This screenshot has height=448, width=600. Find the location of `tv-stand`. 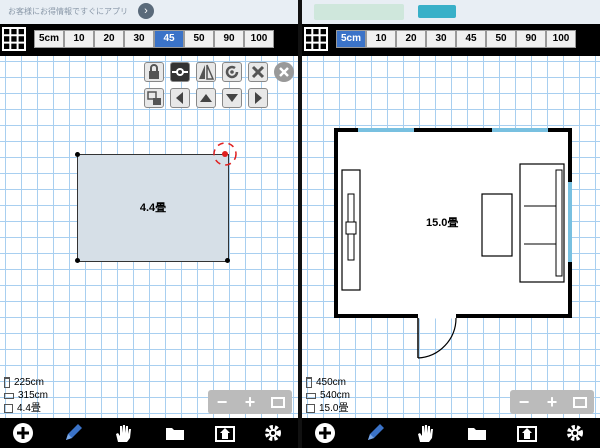

tv-stand is located at coordinates (351, 228).